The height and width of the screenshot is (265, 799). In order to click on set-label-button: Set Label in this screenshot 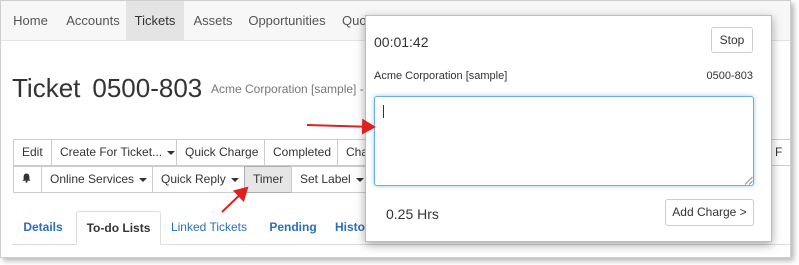, I will do `click(329, 179)`.